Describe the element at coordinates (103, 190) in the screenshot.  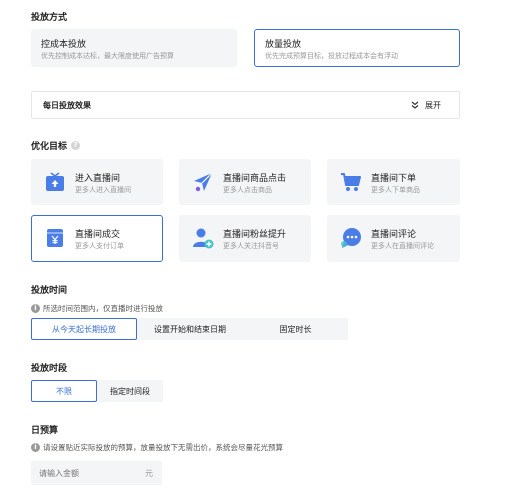
I see `goal-desc: 更多人进入直播间` at that location.